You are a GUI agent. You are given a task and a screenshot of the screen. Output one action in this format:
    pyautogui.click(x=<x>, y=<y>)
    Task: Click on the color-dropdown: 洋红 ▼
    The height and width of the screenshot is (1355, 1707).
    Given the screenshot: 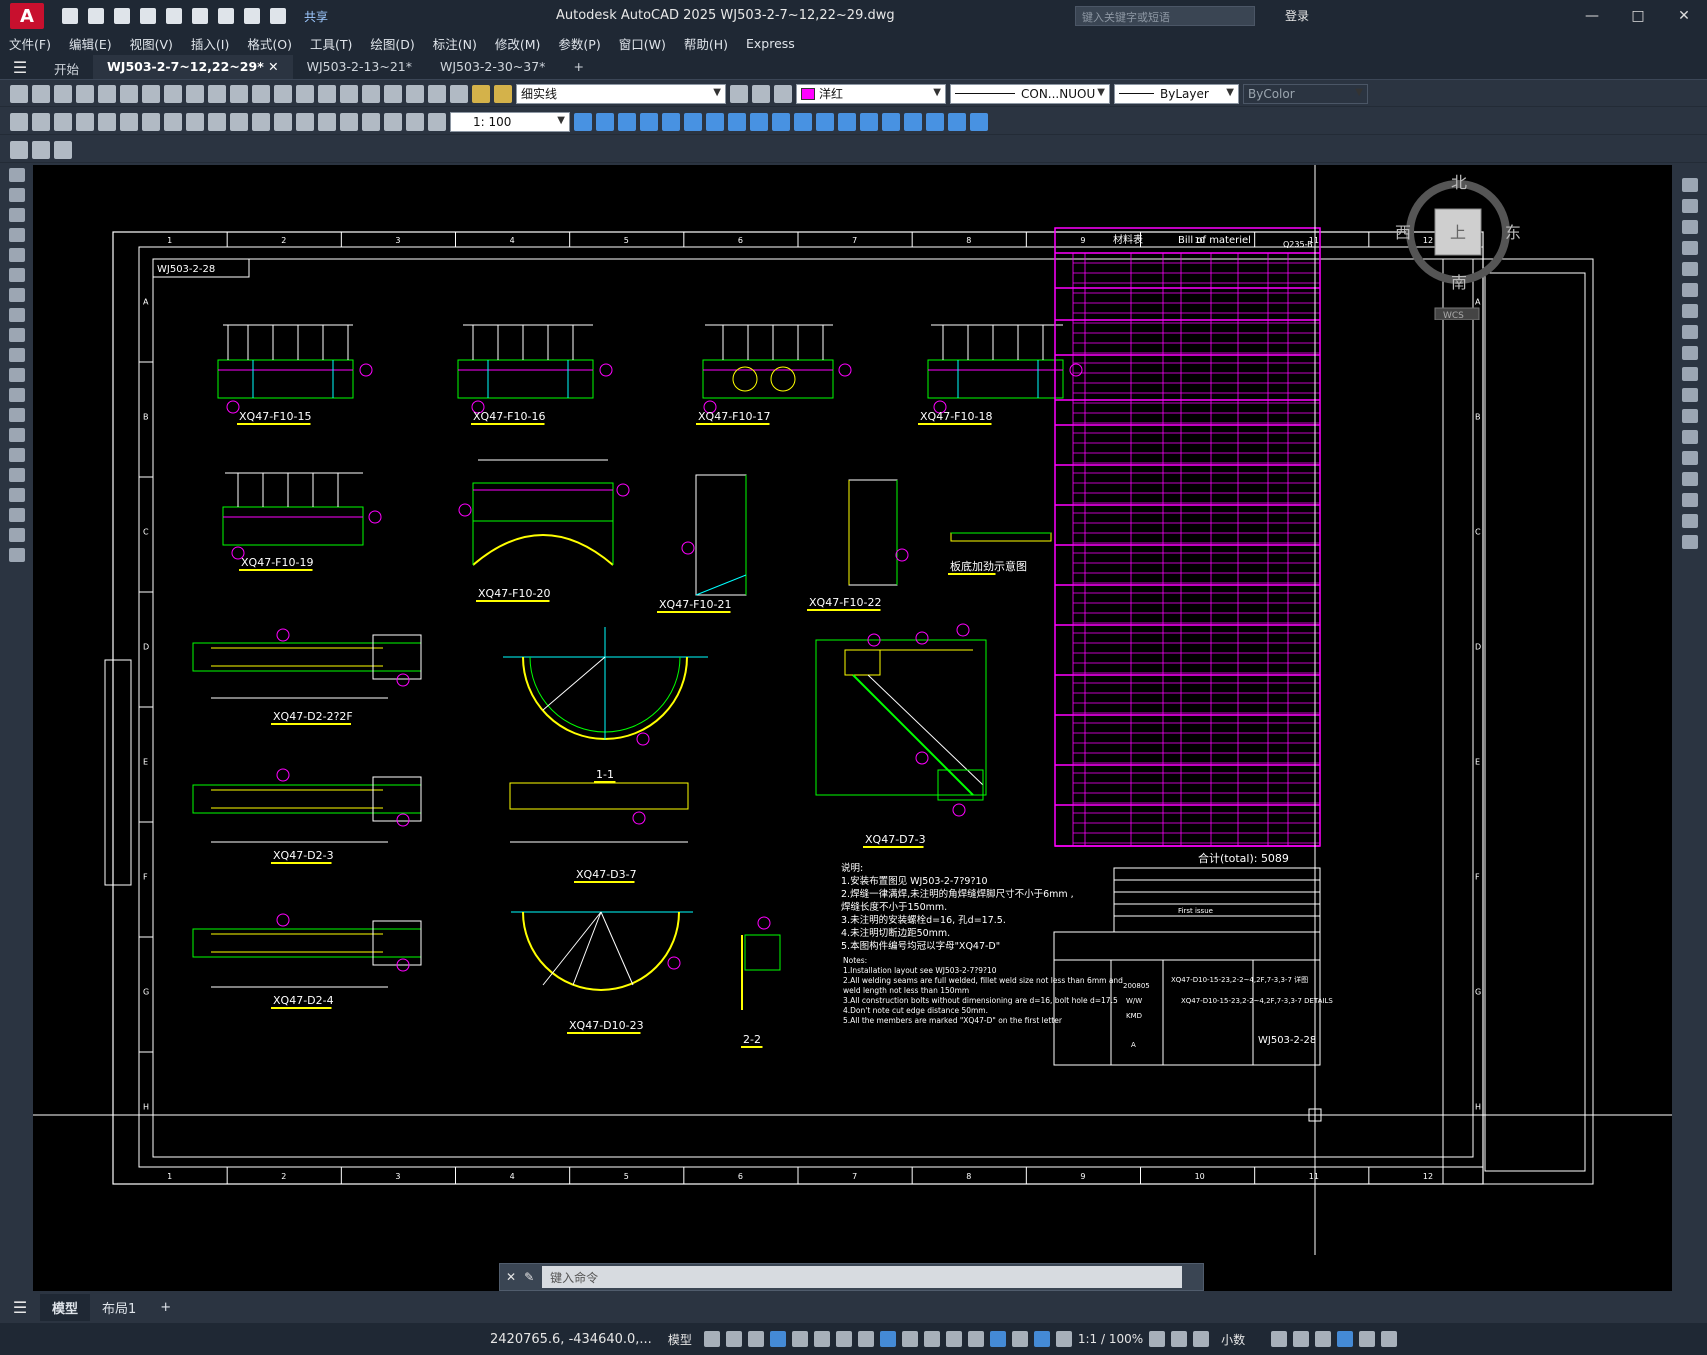 What is the action you would take?
    pyautogui.click(x=871, y=93)
    